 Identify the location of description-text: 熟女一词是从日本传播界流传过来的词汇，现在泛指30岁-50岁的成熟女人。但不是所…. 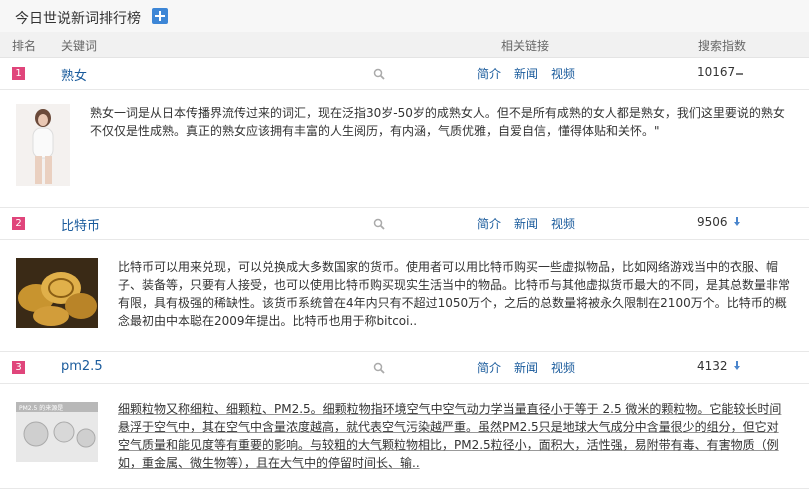
(437, 122).